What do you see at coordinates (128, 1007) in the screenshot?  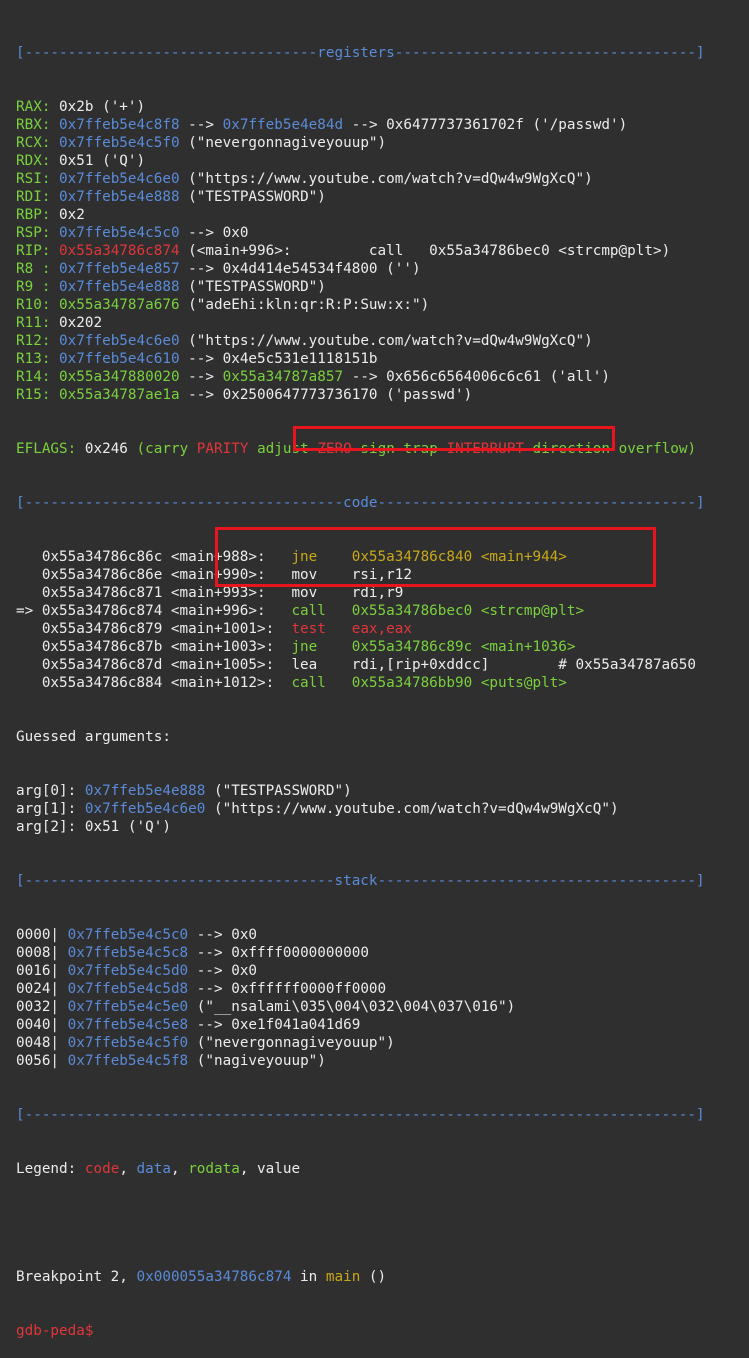 I see `text-segment: 0x7ffeb5e4c5e0` at bounding box center [128, 1007].